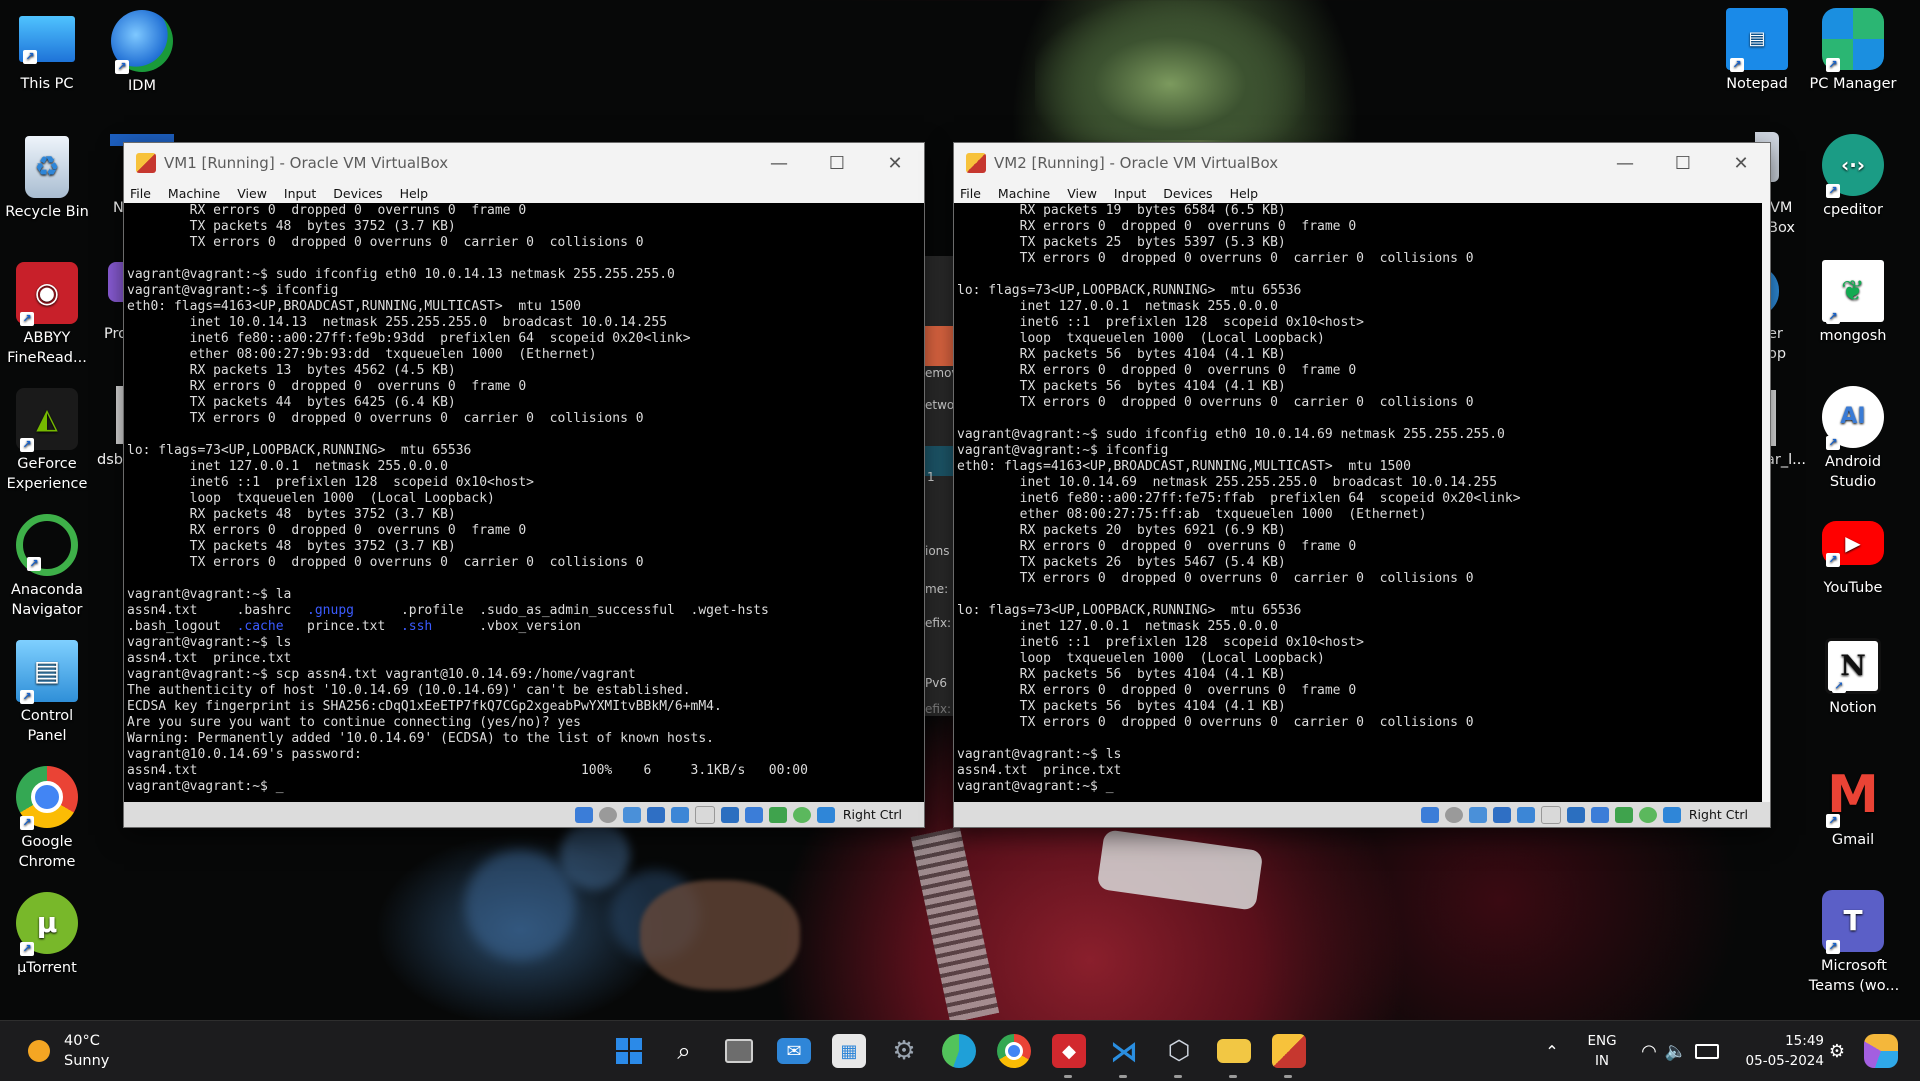 This screenshot has width=1920, height=1081. What do you see at coordinates (1853, 303) in the screenshot?
I see `desktop-icon-mongosh: ❦ ↗ mongosh` at bounding box center [1853, 303].